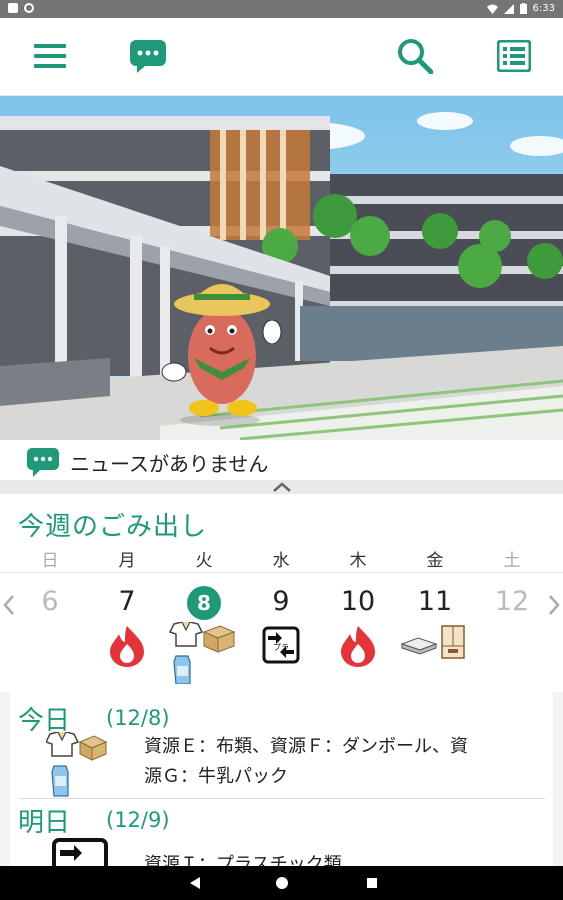  I want to click on dow-thu: 木, so click(358, 561).